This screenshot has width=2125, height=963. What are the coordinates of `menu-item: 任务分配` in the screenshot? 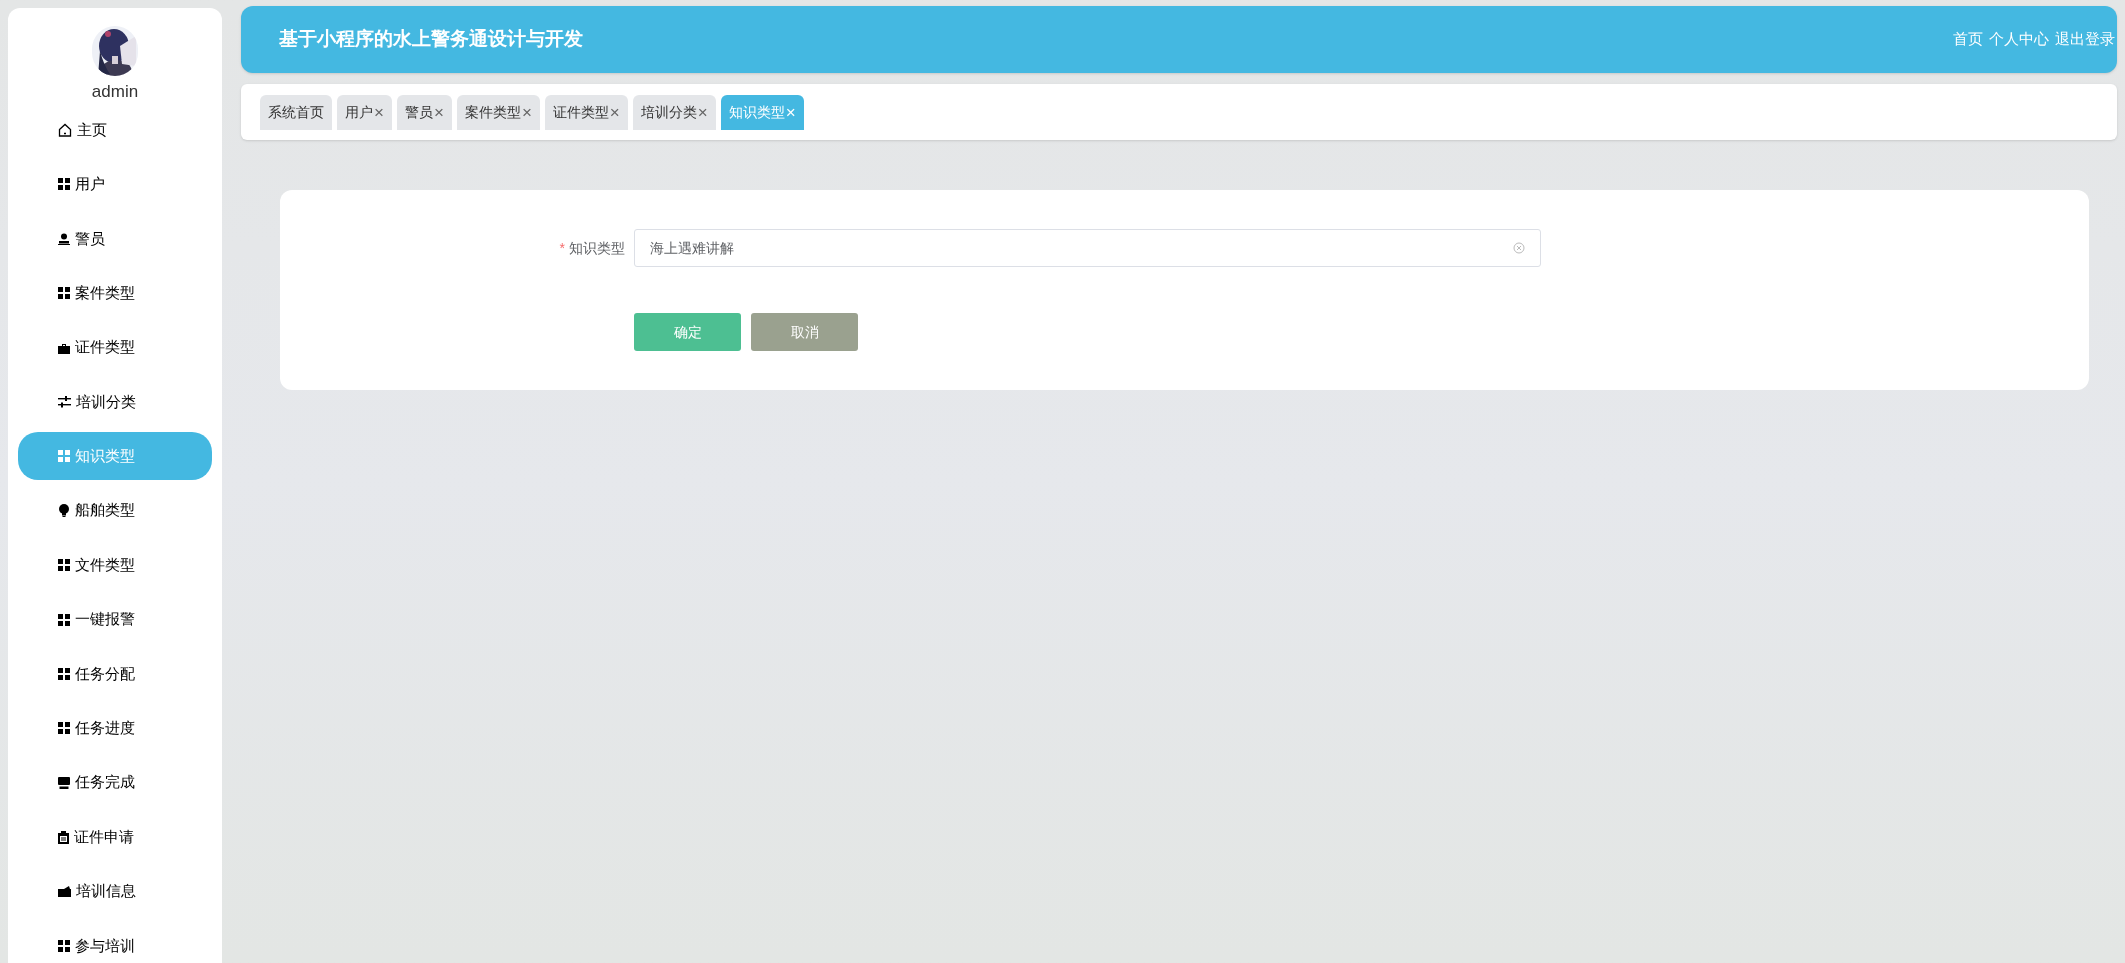 It's located at (115, 673).